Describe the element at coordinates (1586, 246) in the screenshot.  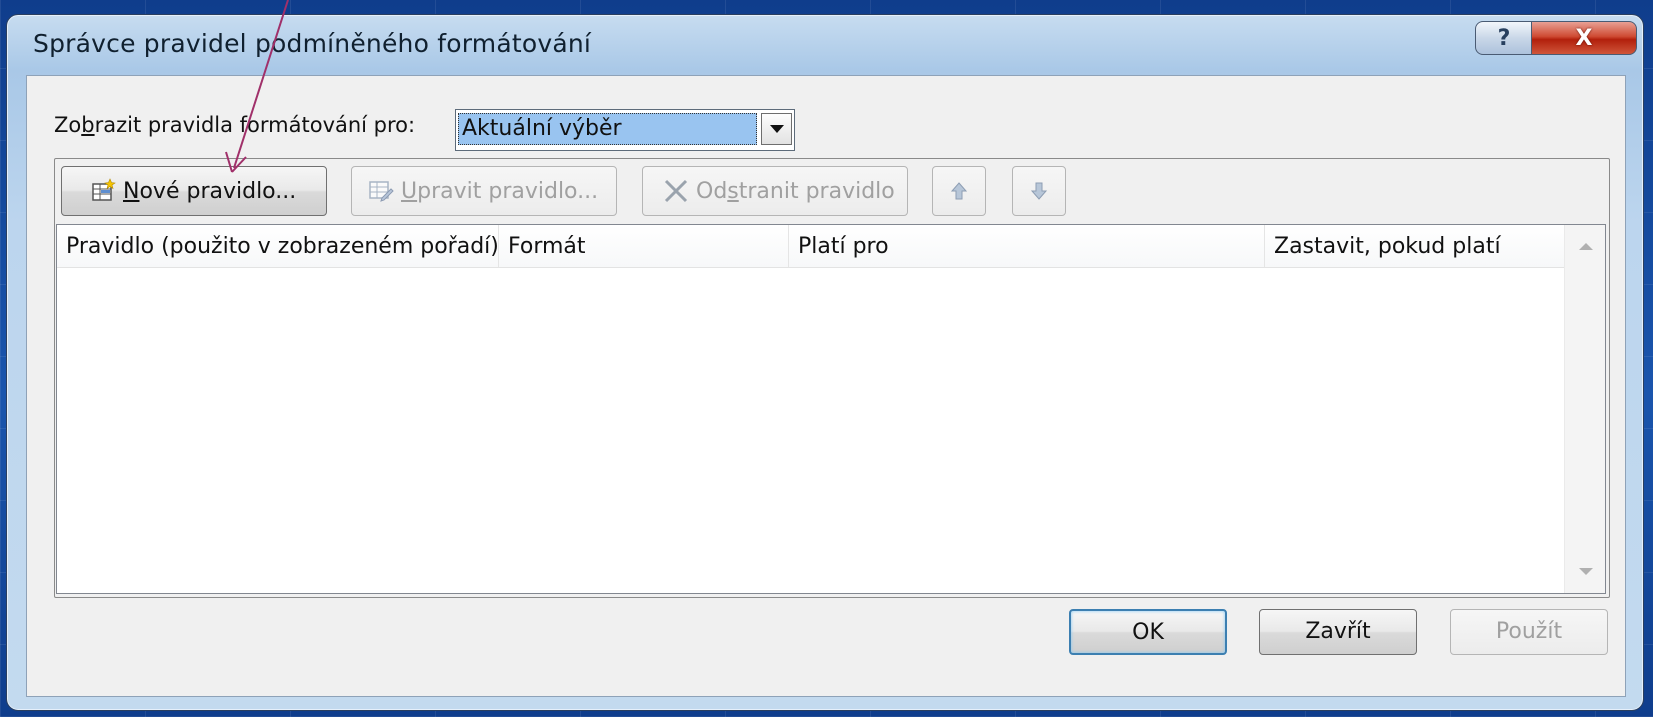
I see `scroll-up-icon` at that location.